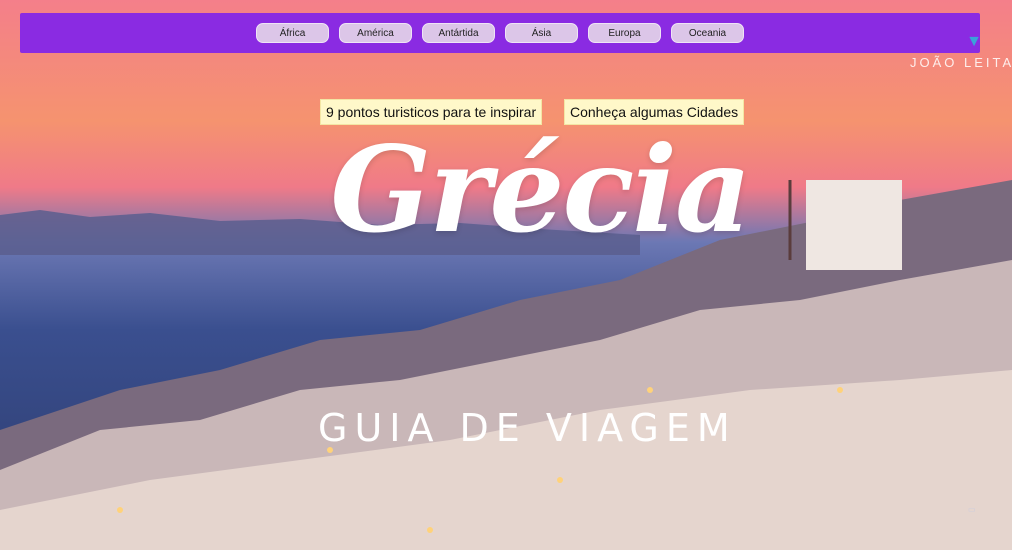  I want to click on nav-button-antarctica: Antártida, so click(458, 33).